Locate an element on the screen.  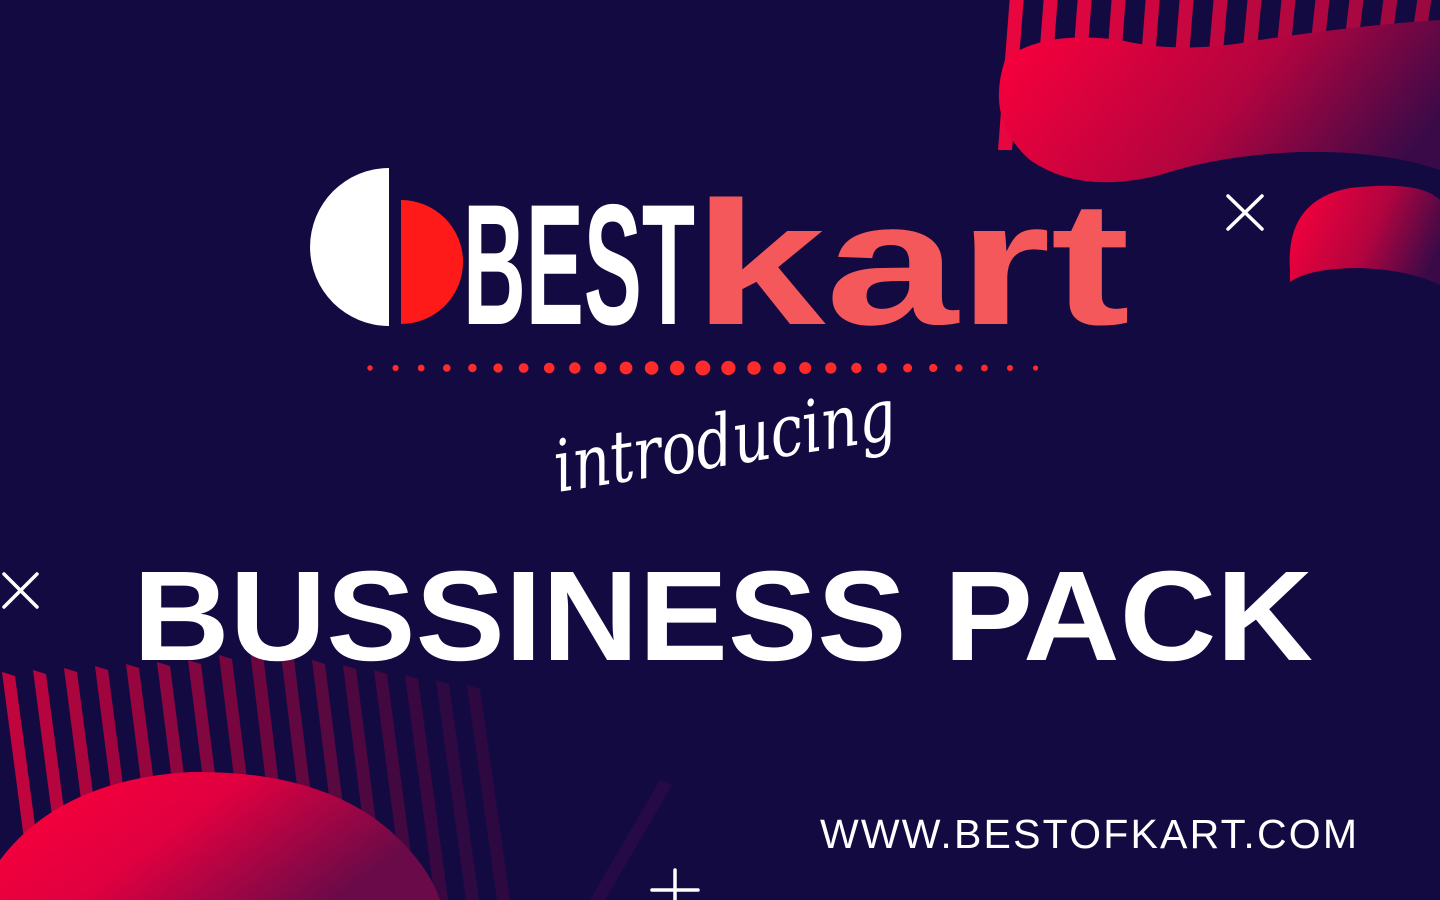
logo-mark is located at coordinates (386, 247).